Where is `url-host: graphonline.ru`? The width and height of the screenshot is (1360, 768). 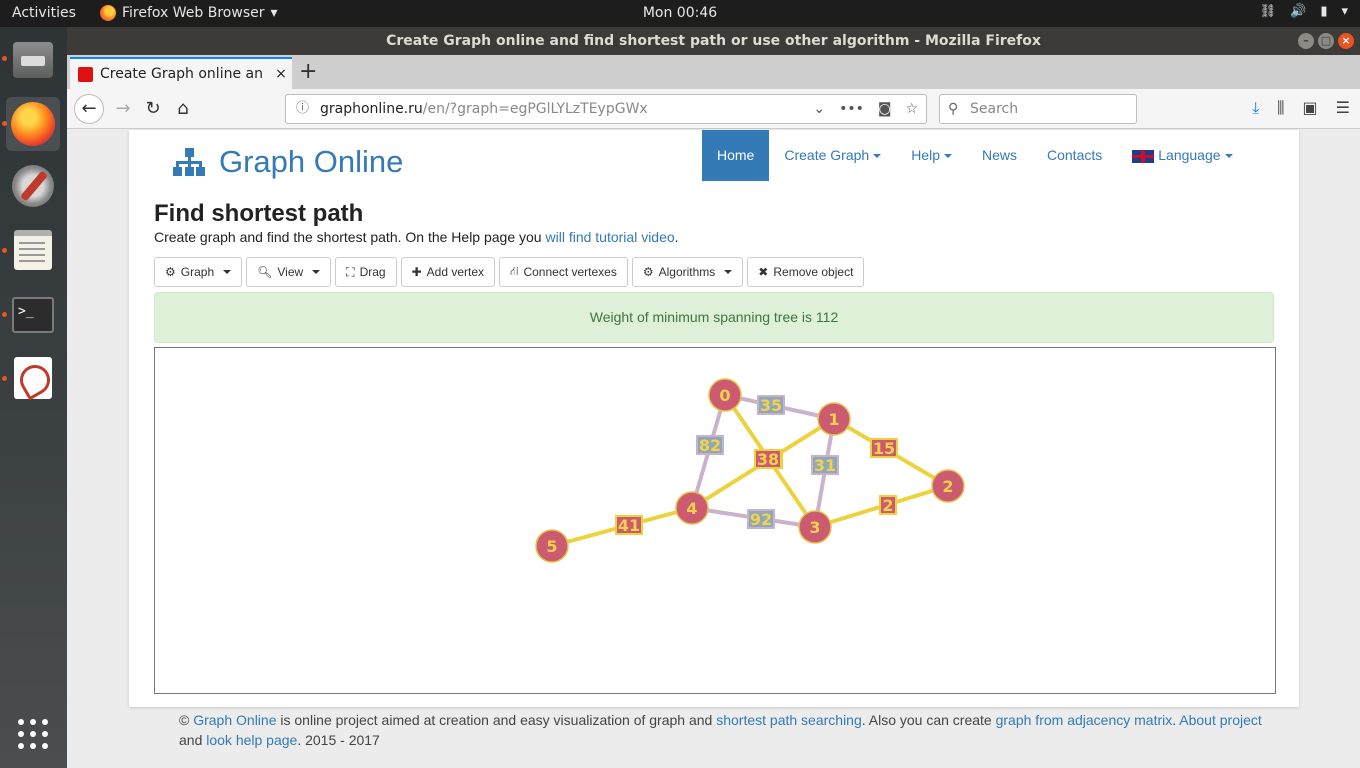 url-host: graphonline.ru is located at coordinates (371, 109).